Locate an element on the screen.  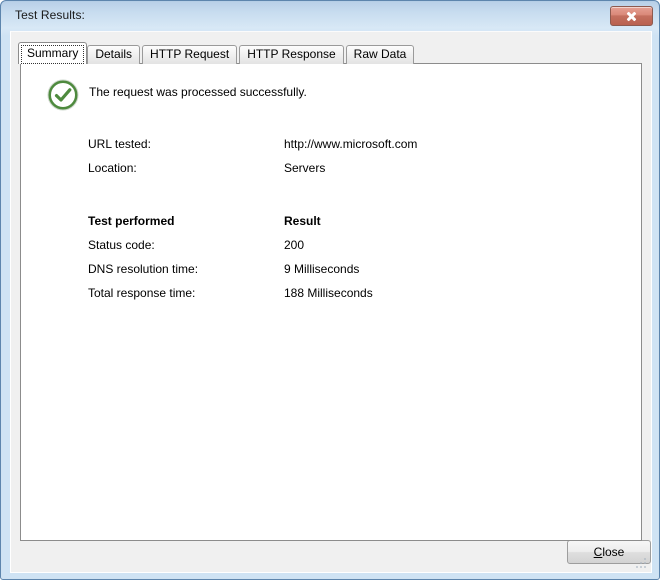
results-header-label: Test performed is located at coordinates (131, 221).